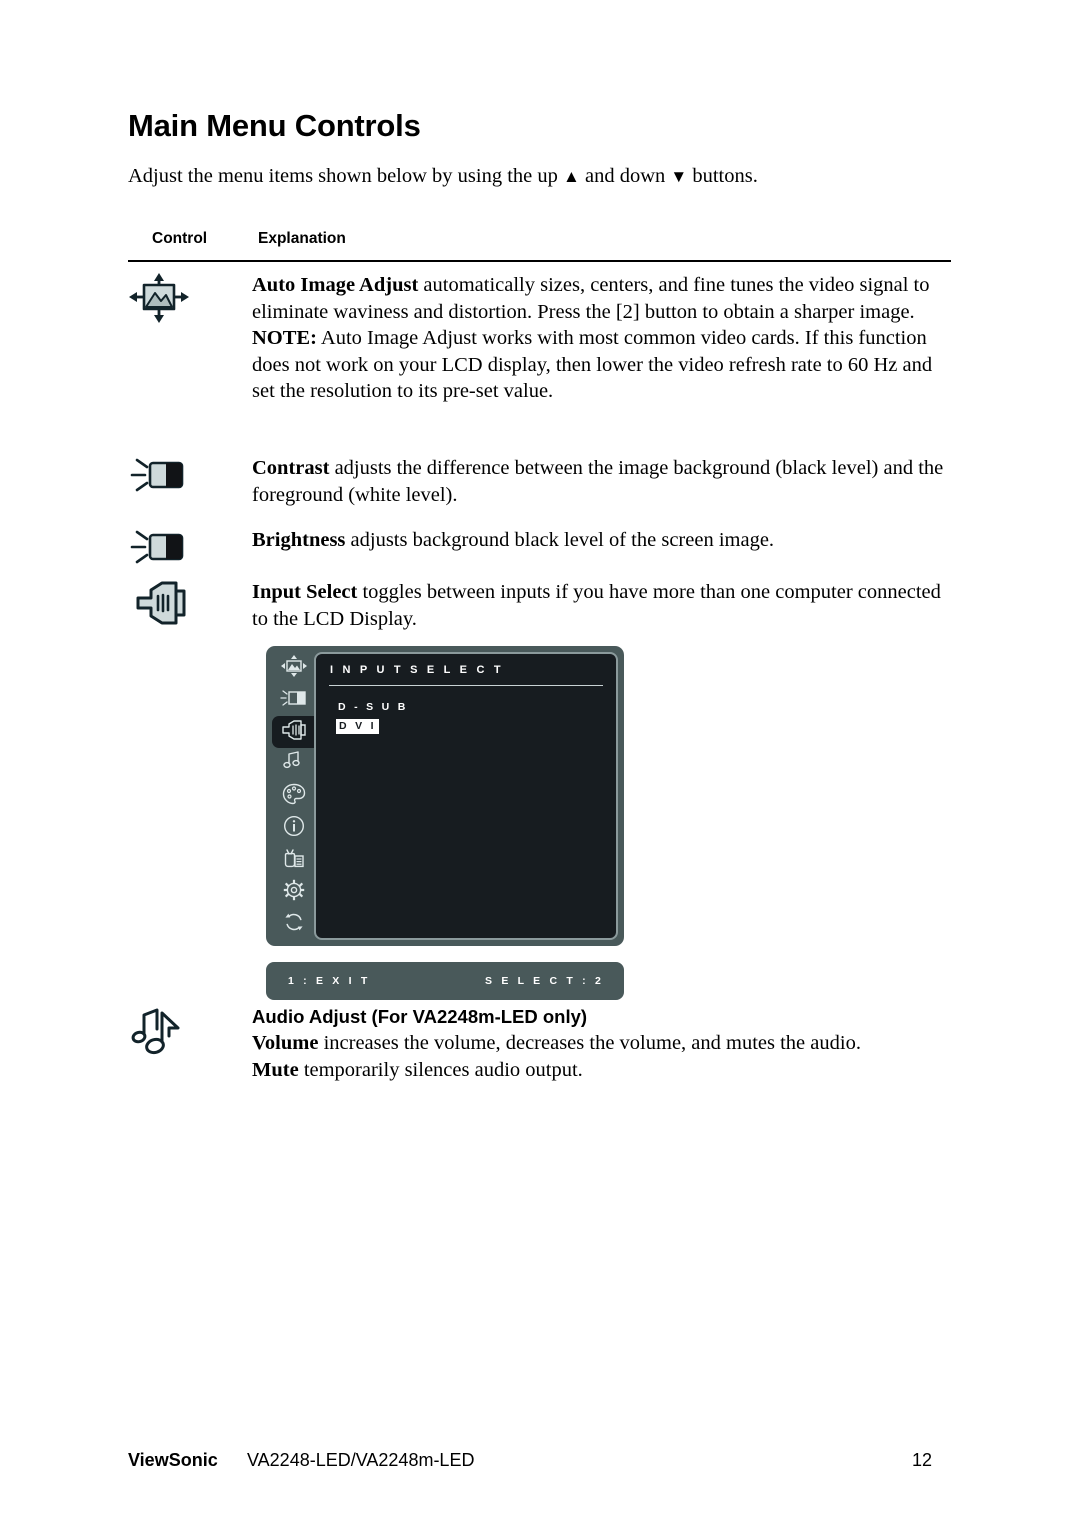 The height and width of the screenshot is (1528, 1080). I want to click on column-header-explanation: Explanation, so click(302, 238).